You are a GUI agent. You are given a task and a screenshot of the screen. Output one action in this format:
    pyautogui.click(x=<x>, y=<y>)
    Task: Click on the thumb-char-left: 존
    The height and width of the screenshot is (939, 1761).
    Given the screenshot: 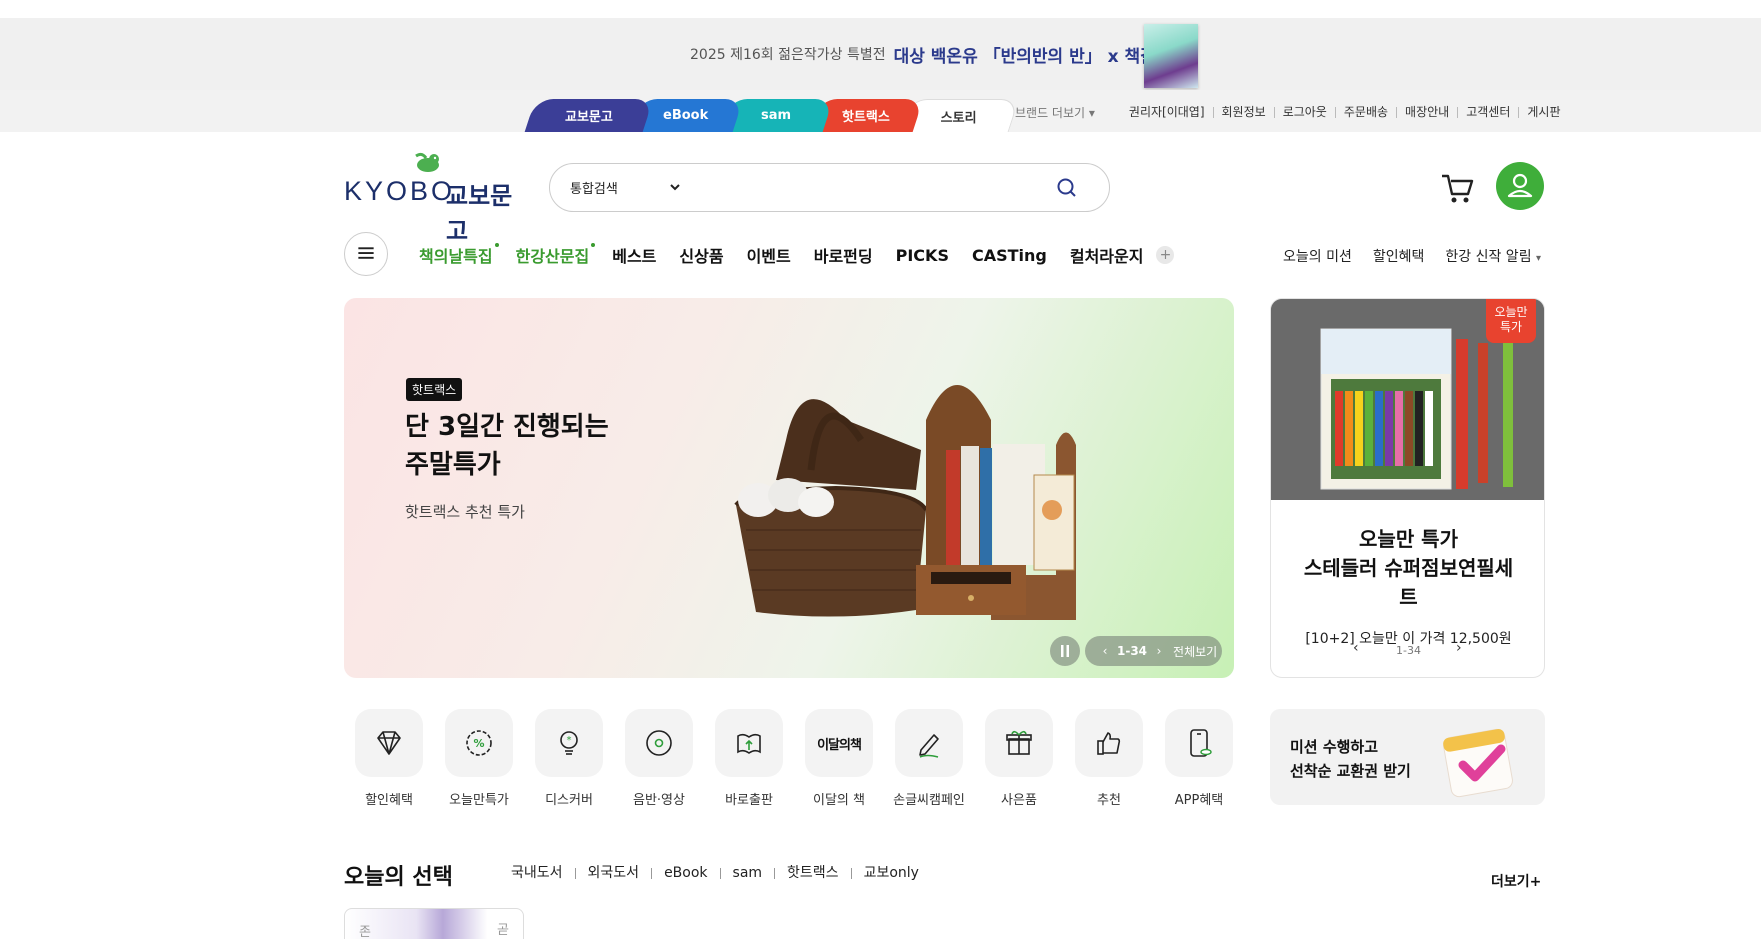 What is the action you would take?
    pyautogui.click(x=365, y=932)
    